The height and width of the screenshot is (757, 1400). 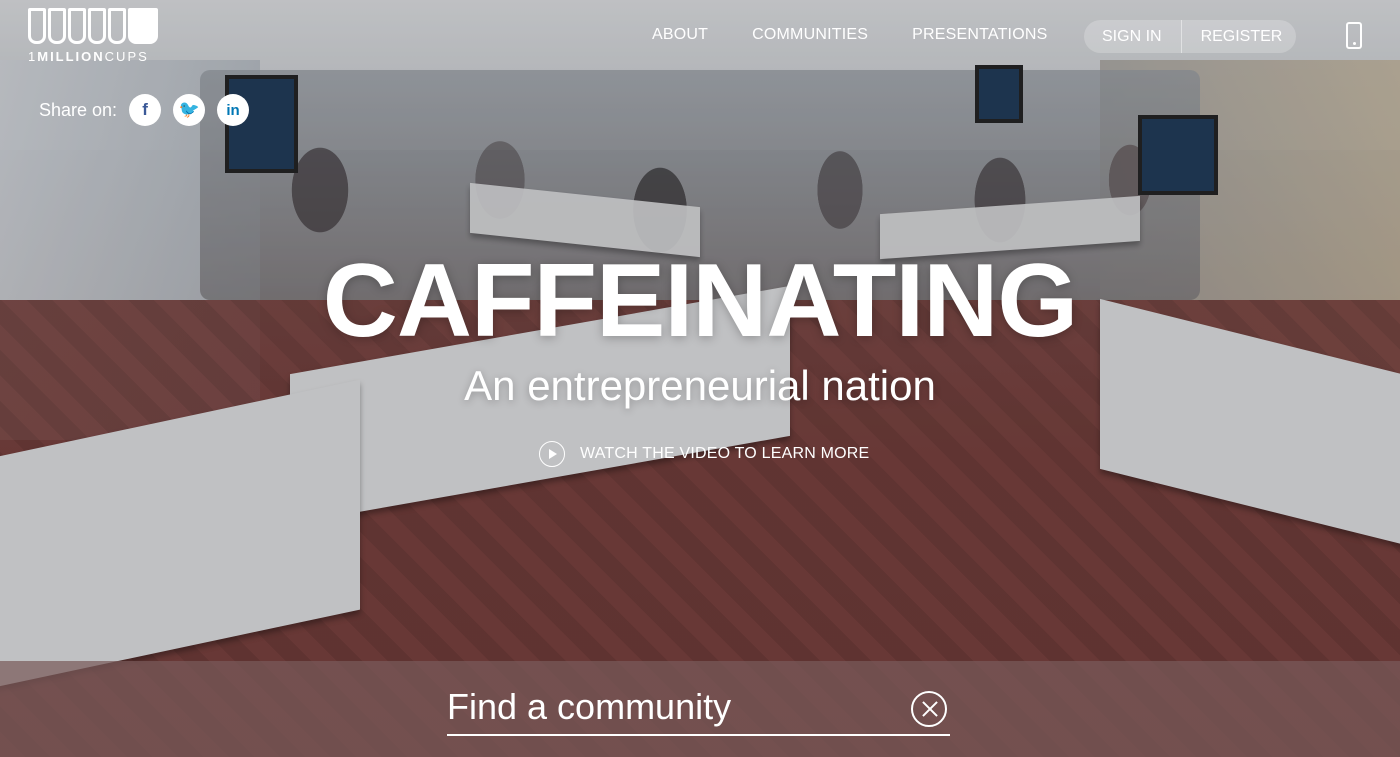 I want to click on find-community-input, so click(x=672, y=707).